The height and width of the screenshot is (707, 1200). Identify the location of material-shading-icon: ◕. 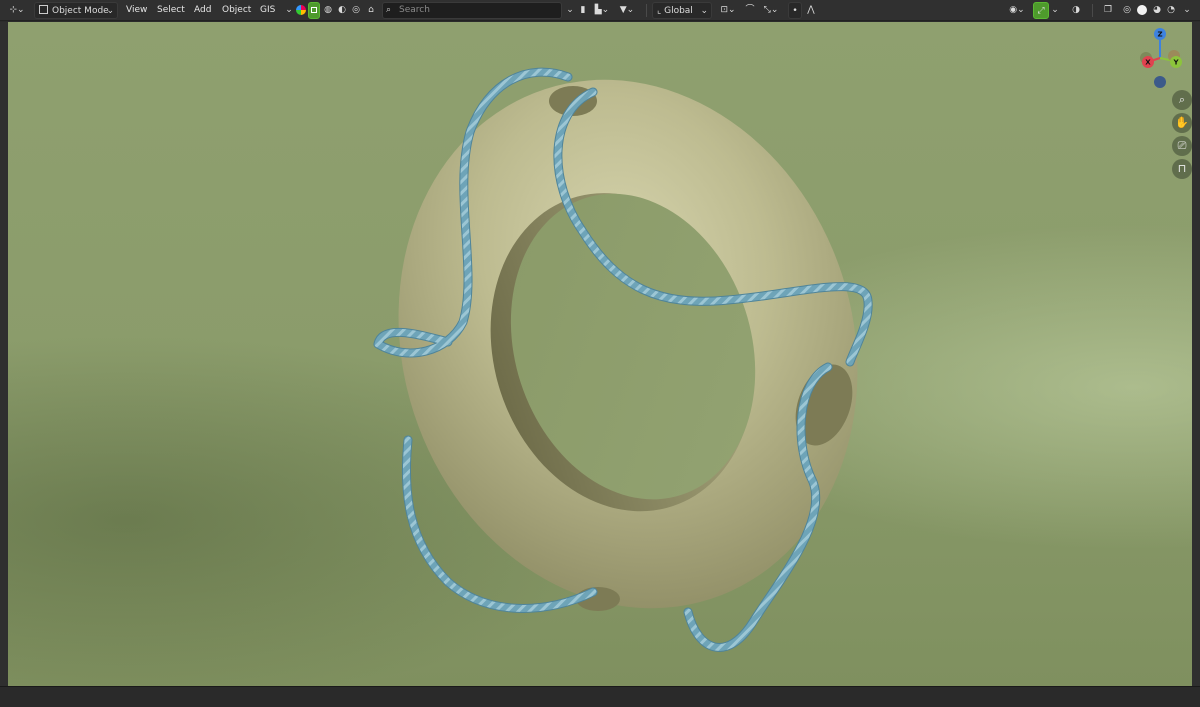
(1157, 10).